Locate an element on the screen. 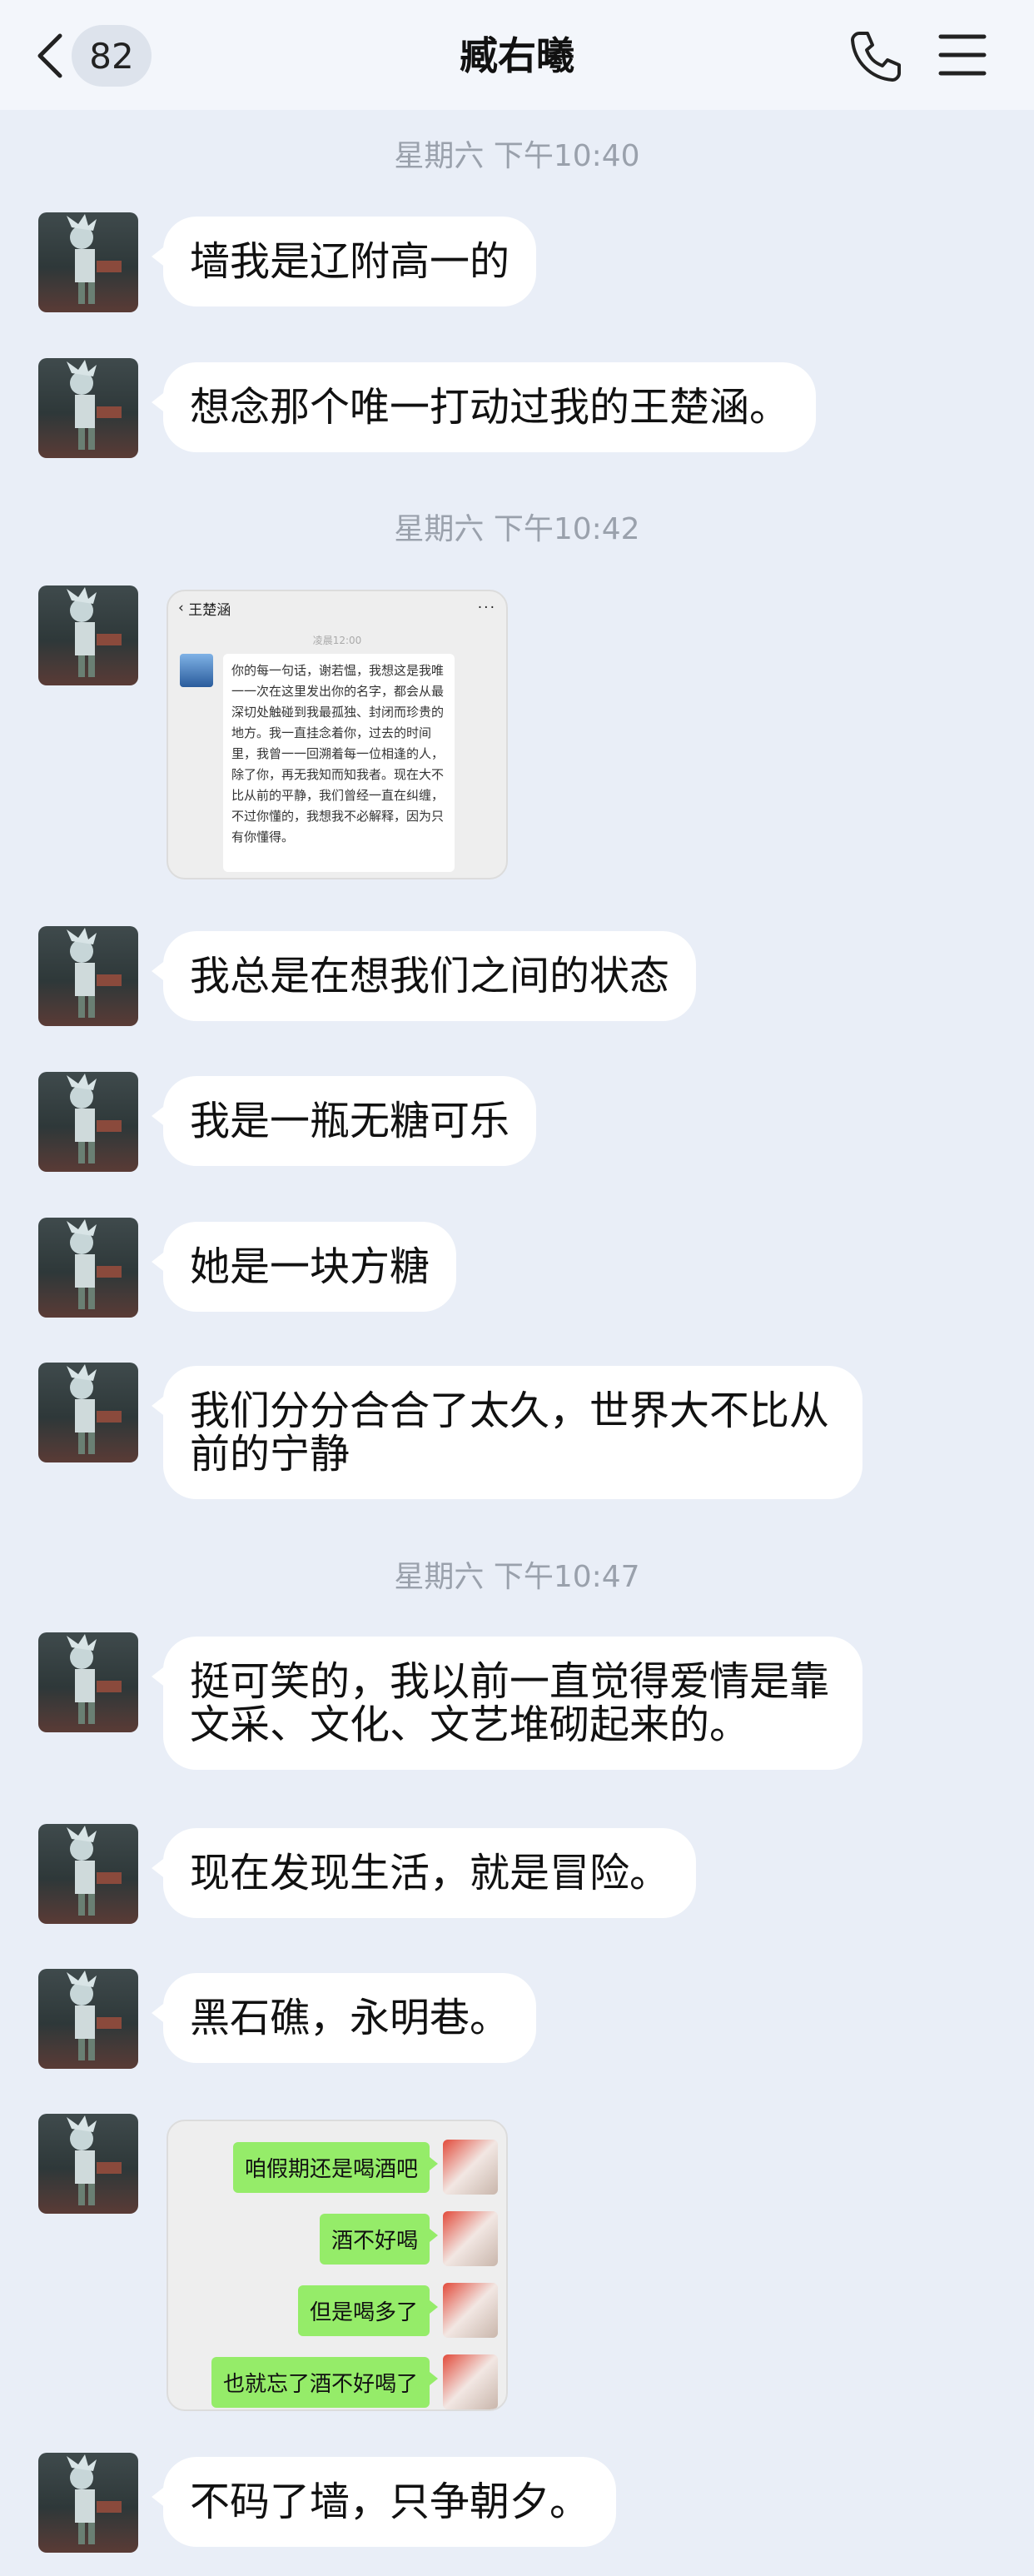  message-bubble: 不码了墙，只争朝夕。 is located at coordinates (384, 2502).